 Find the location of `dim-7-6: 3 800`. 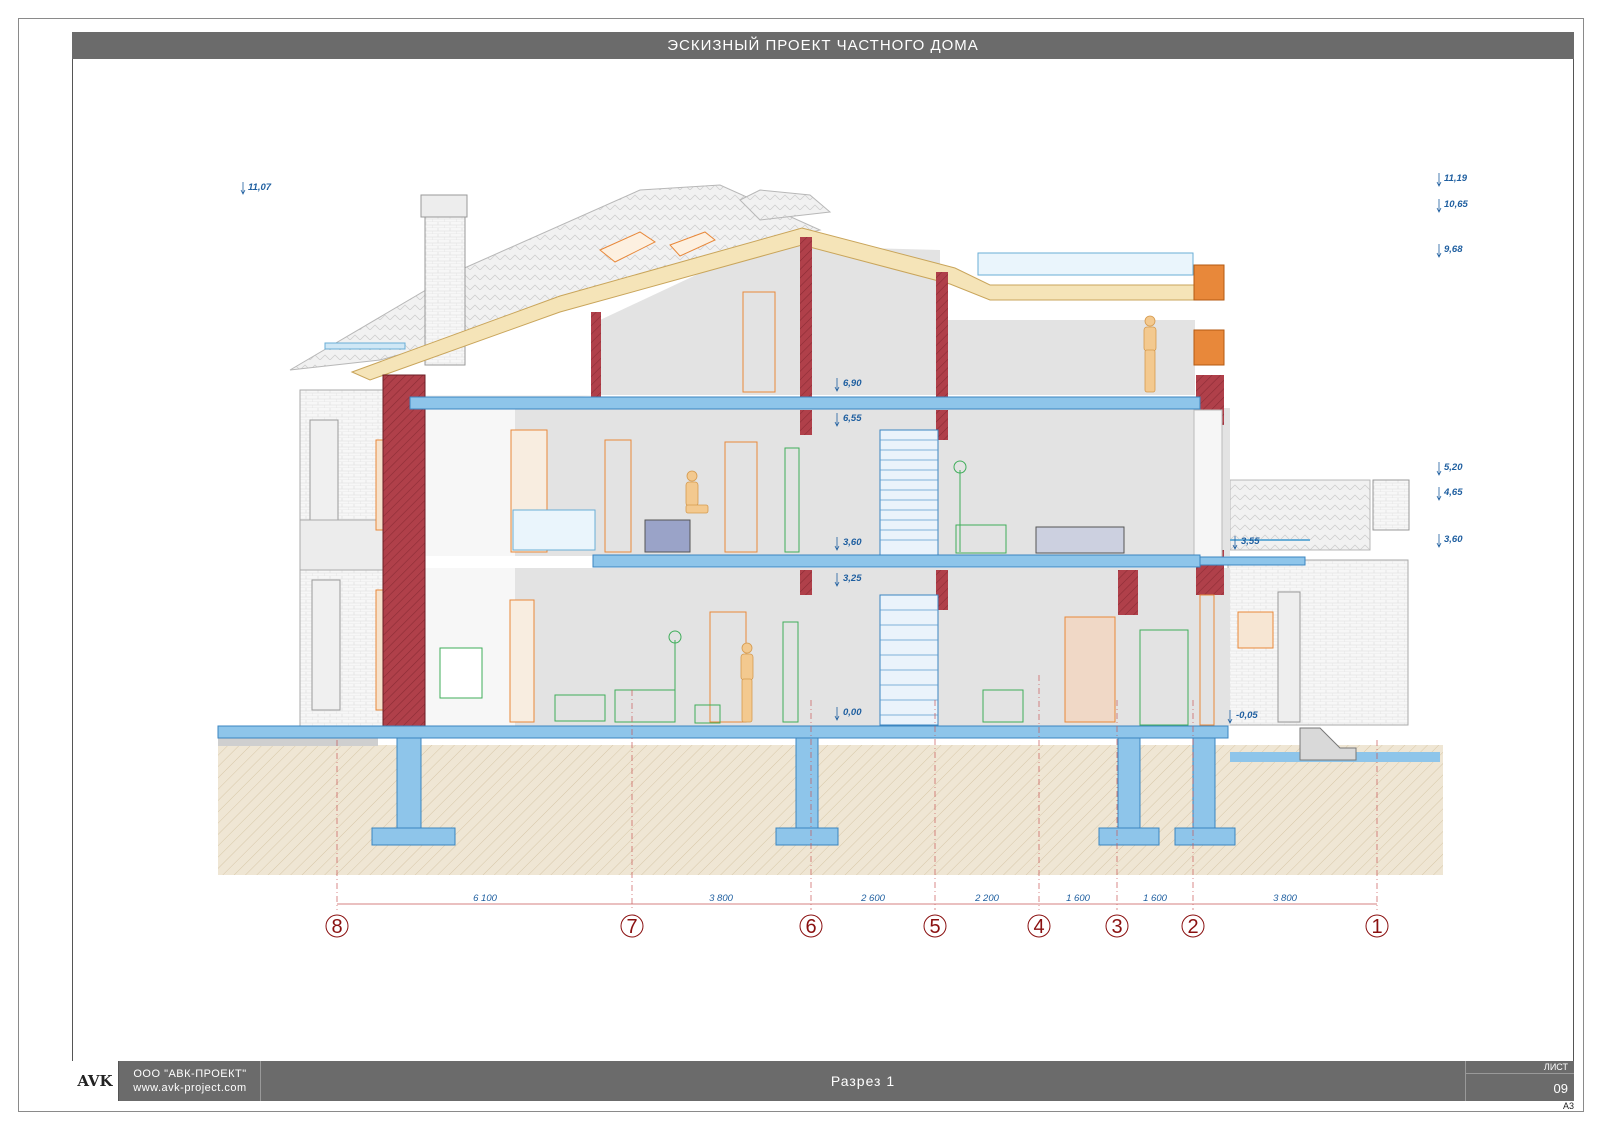

dim-7-6: 3 800 is located at coordinates (721, 898).